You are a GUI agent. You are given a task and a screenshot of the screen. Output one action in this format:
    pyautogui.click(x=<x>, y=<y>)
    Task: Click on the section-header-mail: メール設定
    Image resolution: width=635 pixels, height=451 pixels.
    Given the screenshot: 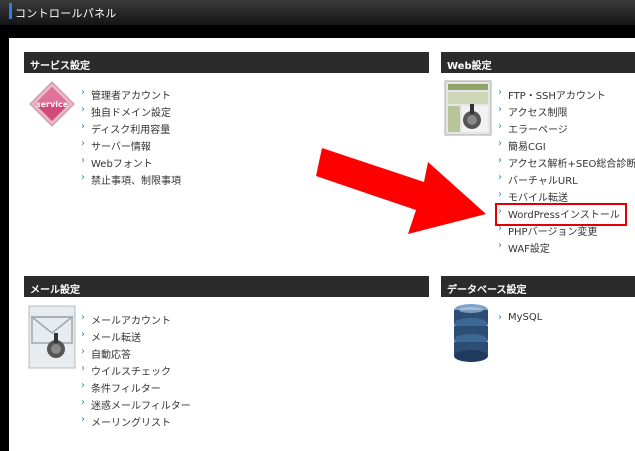 What is the action you would take?
    pyautogui.click(x=226, y=286)
    